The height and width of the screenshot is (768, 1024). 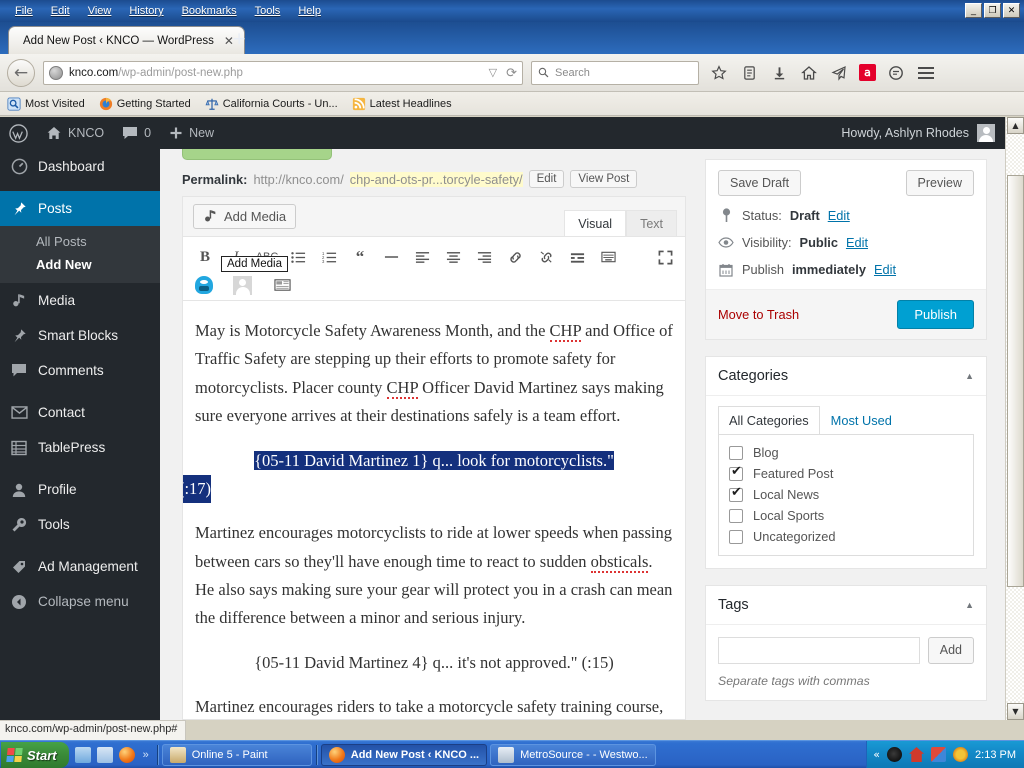 What do you see at coordinates (80, 601) in the screenshot?
I see `collapse-menu-button: Collapse menu` at bounding box center [80, 601].